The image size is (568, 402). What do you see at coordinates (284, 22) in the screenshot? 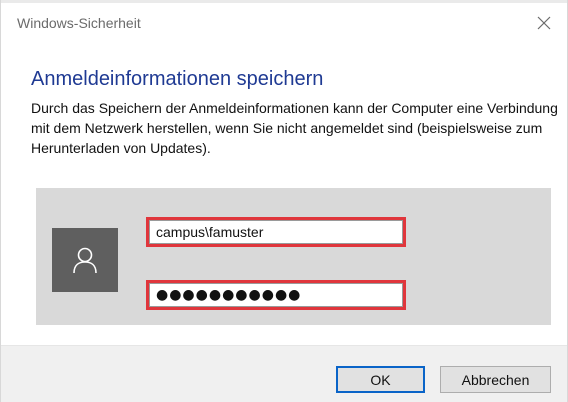
I see `title-bar: Windows-Sicherheit` at bounding box center [284, 22].